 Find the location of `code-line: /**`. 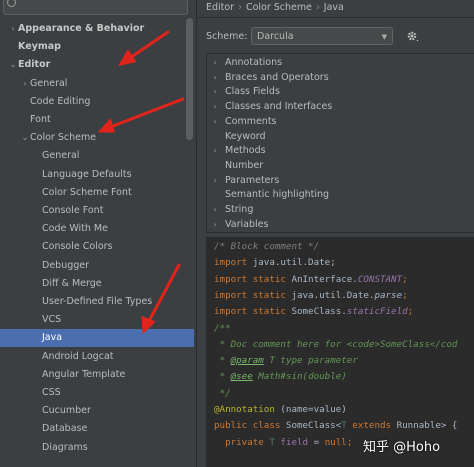

code-line: /** is located at coordinates (222, 329).